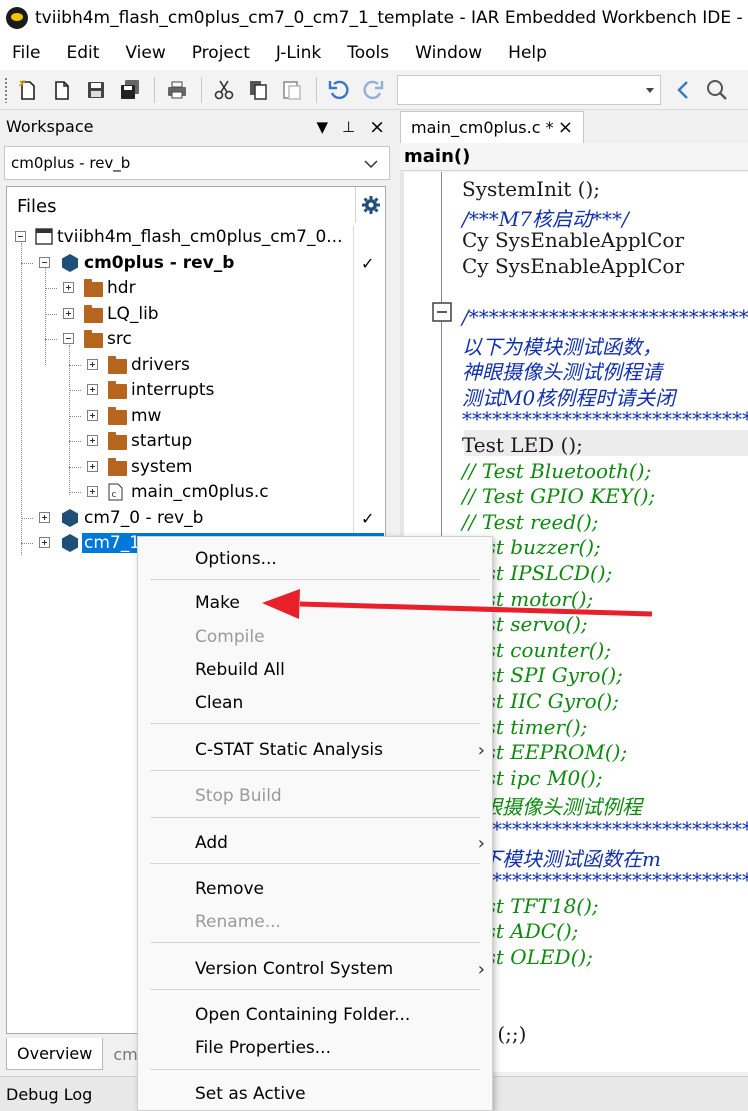  What do you see at coordinates (527, 53) in the screenshot?
I see `menu-help: Help` at bounding box center [527, 53].